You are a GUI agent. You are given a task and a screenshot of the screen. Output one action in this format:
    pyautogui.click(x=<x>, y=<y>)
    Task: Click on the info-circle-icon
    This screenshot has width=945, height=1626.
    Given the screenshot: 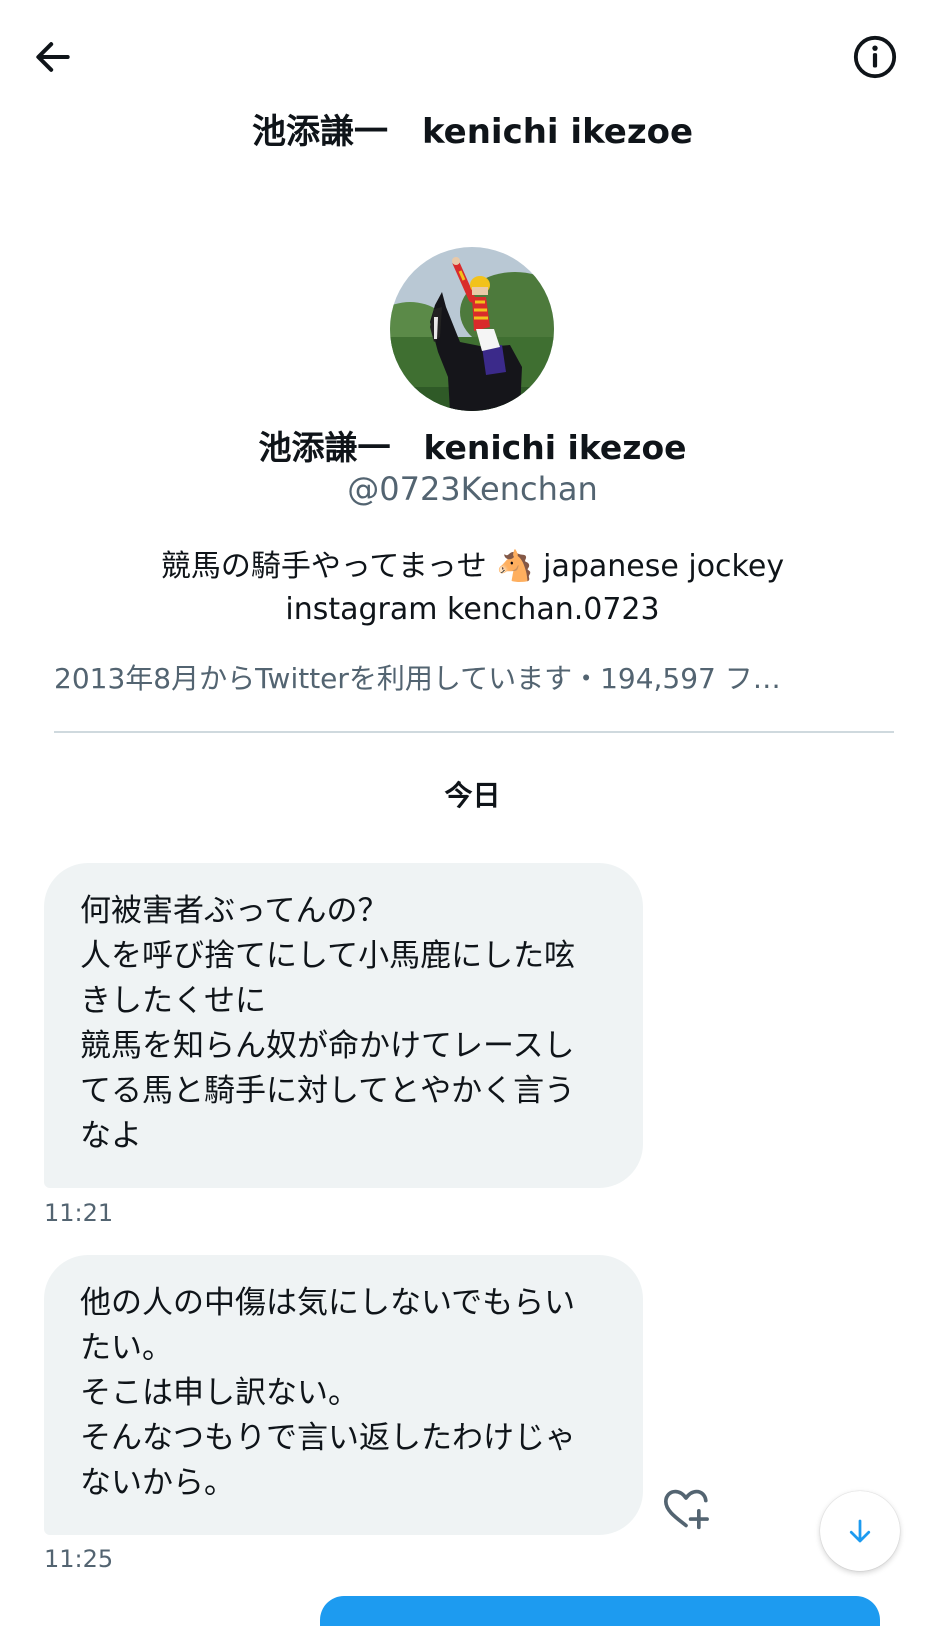 What is the action you would take?
    pyautogui.click(x=875, y=57)
    